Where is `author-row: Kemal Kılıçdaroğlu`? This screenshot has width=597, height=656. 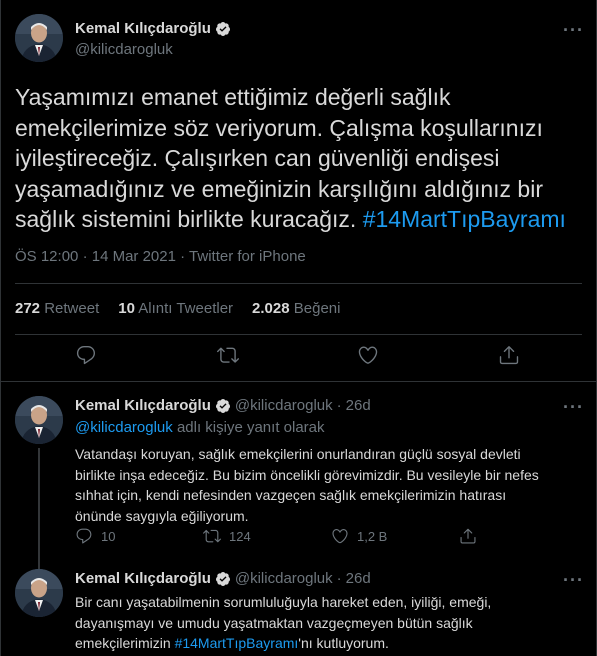
author-row: Kemal Kılıçdaroğlu is located at coordinates (153, 28).